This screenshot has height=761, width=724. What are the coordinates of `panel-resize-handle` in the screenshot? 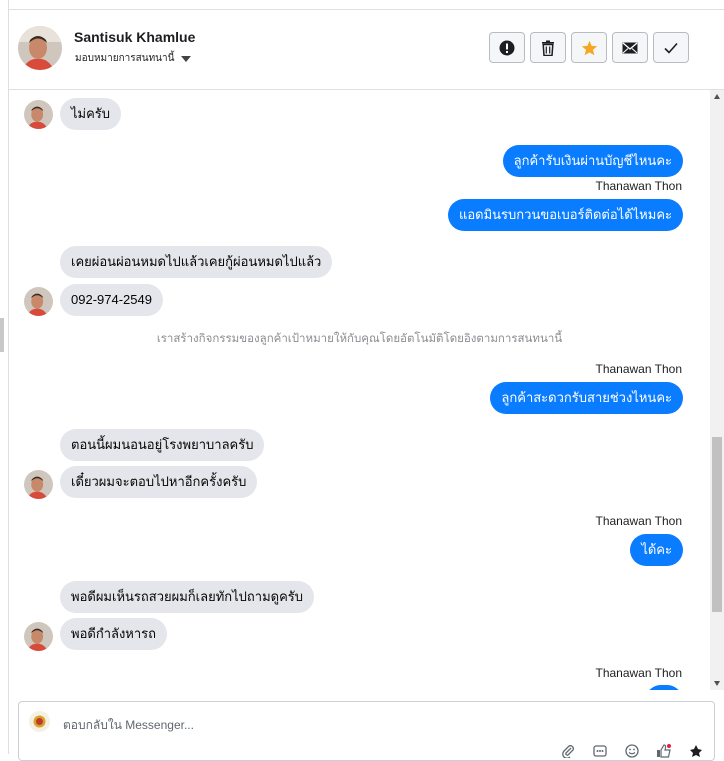 It's located at (2, 335).